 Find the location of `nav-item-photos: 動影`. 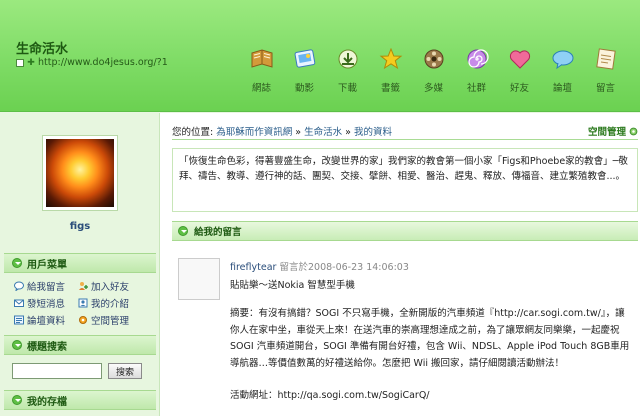

nav-item-photos: 動影 is located at coordinates (304, 70).